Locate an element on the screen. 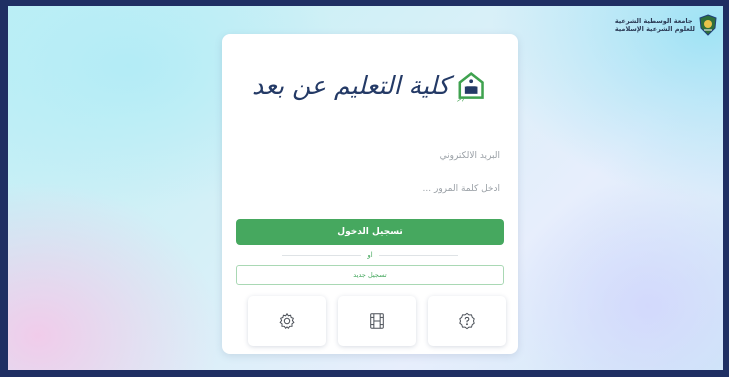  password-field is located at coordinates (370, 189).